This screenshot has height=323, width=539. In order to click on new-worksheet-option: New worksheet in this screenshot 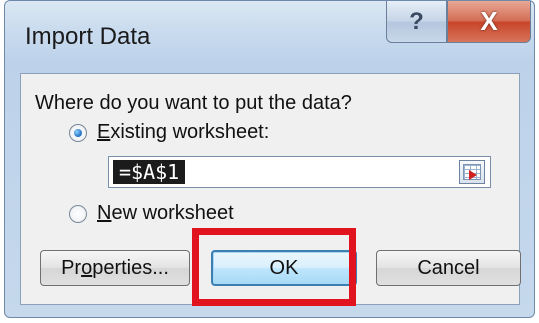, I will do `click(151, 213)`.